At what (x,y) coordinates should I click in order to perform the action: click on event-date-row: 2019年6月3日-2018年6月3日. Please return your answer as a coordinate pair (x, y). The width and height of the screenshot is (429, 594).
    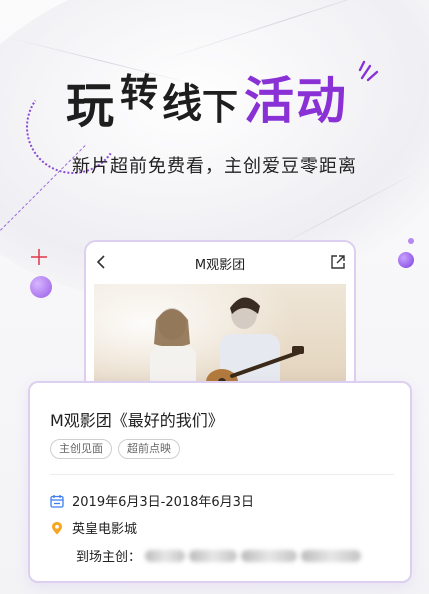
    Looking at the image, I should click on (152, 500).